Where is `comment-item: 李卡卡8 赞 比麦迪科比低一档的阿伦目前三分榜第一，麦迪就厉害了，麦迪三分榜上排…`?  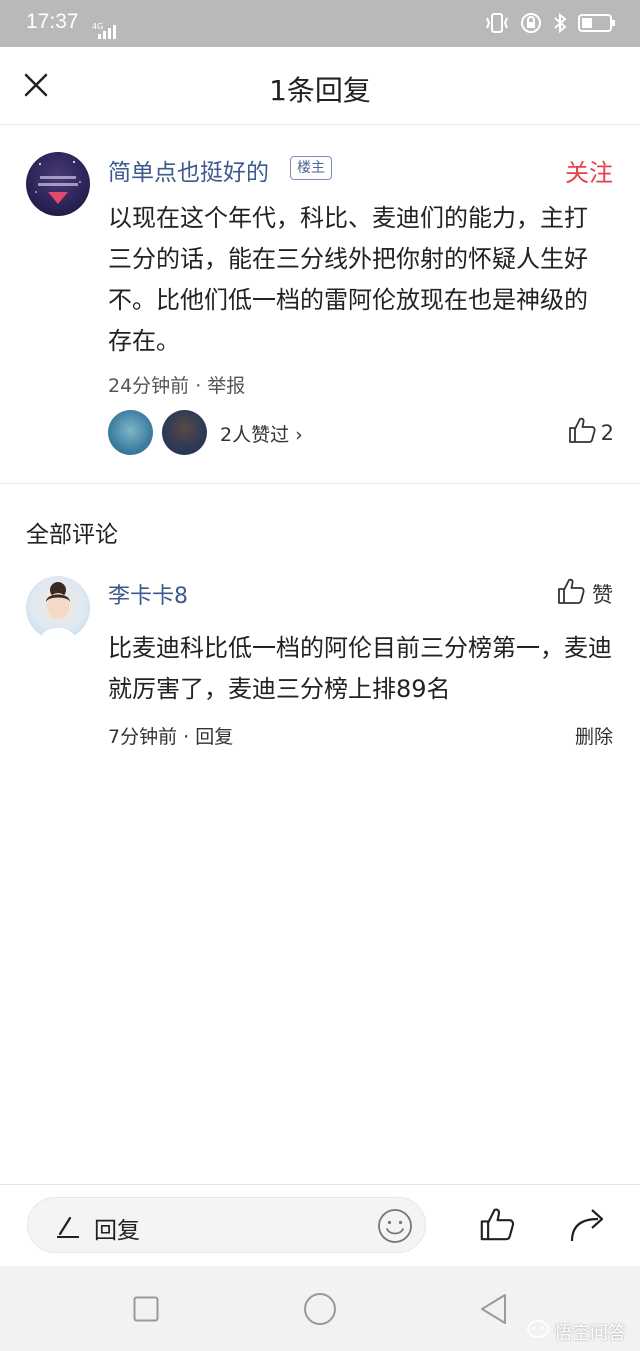 comment-item: 李卡卡8 赞 比麦迪科比低一档的阿伦目前三分榜第一，麦迪就厉害了，麦迪三分榜上排… is located at coordinates (320, 660).